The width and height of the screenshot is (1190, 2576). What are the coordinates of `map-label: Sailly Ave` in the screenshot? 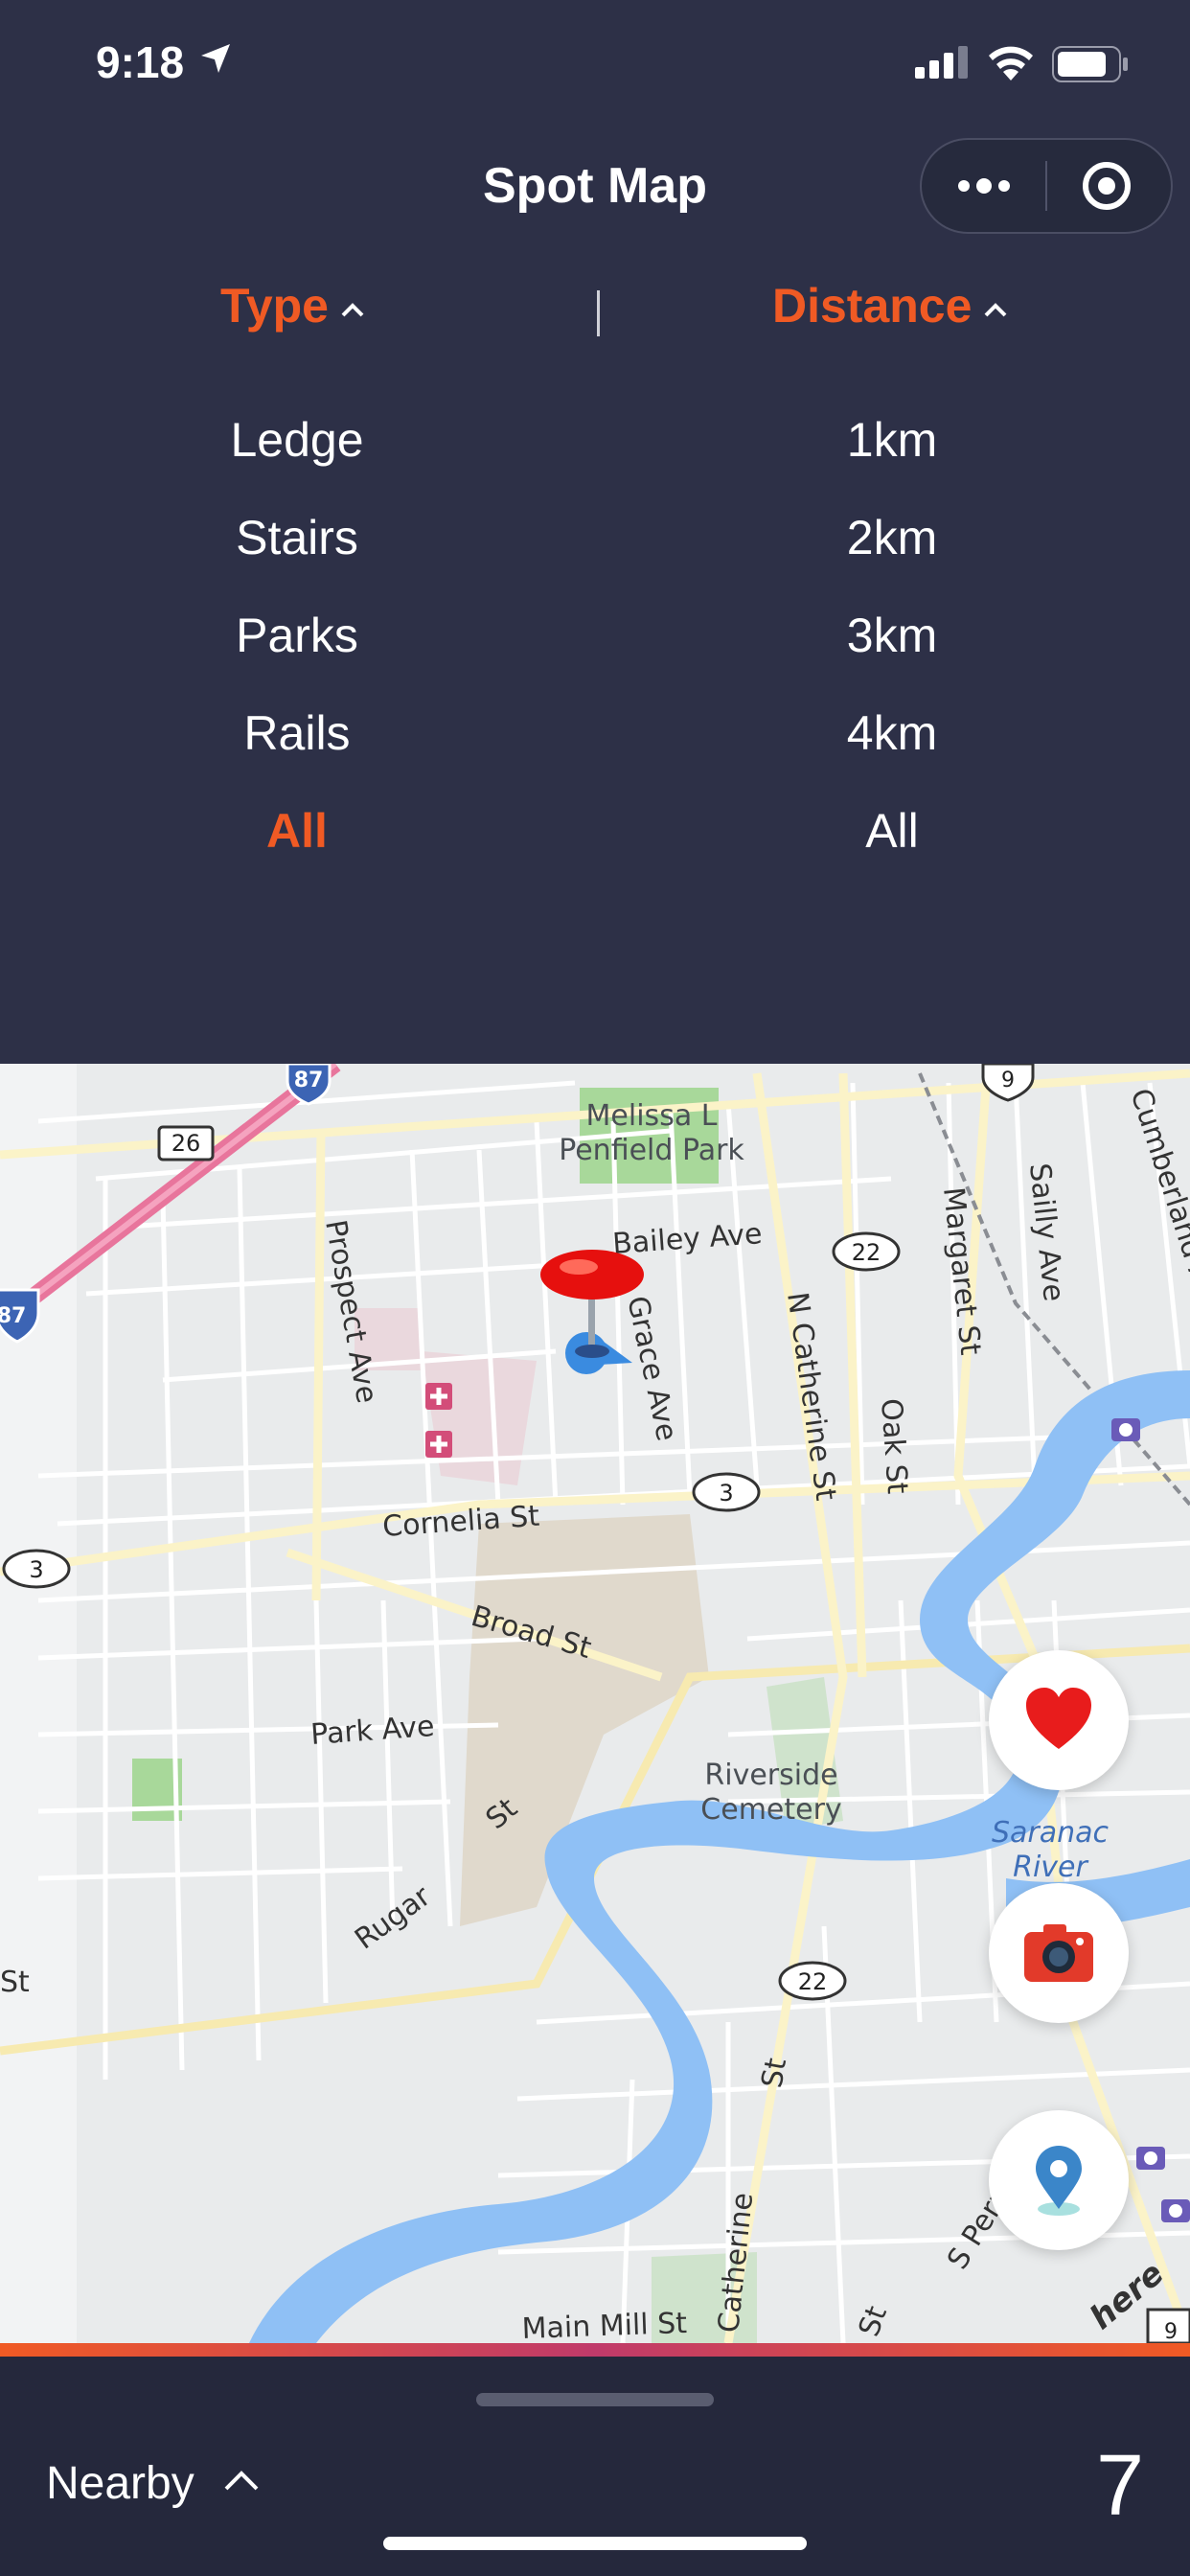 It's located at (1046, 1232).